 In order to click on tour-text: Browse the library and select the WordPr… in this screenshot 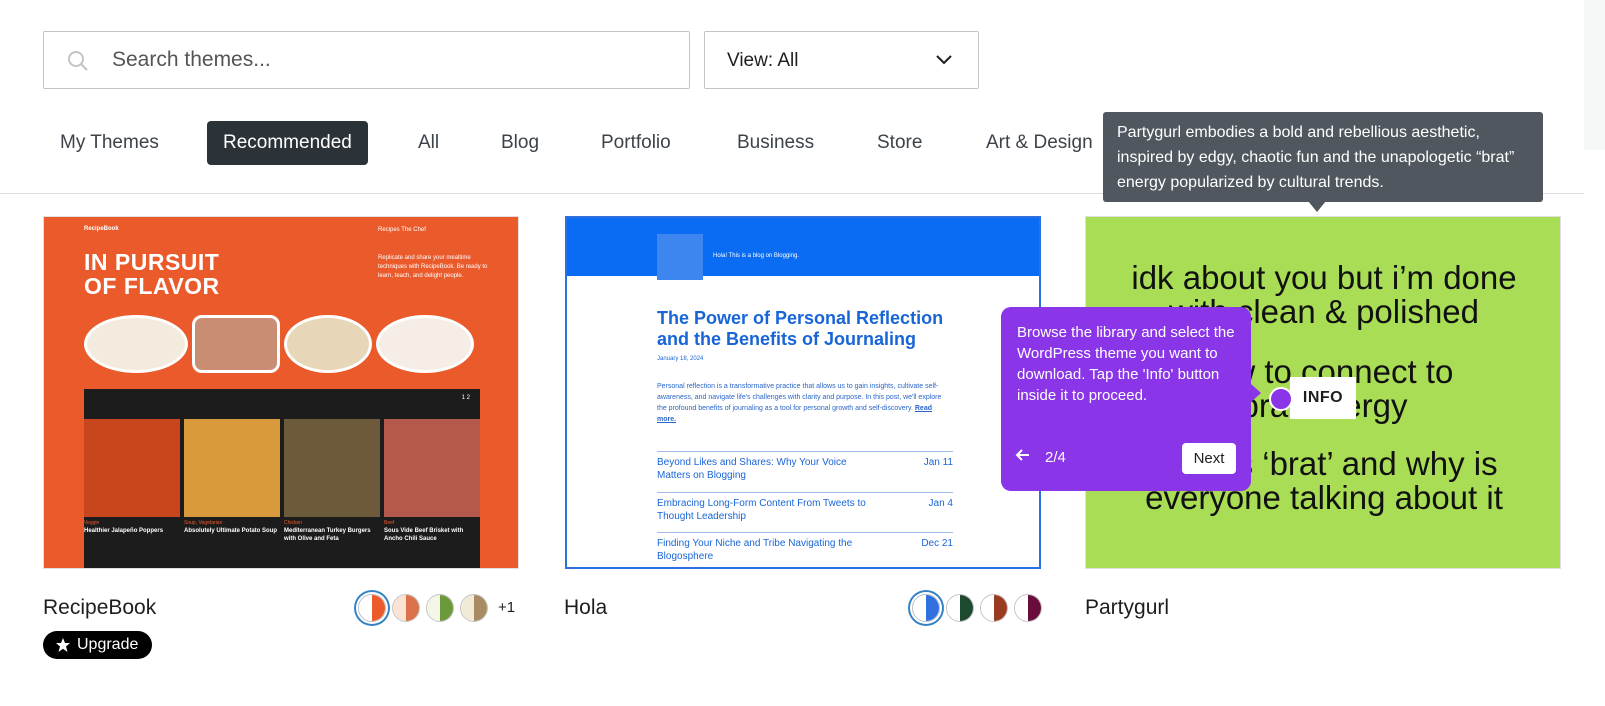, I will do `click(1126, 364)`.